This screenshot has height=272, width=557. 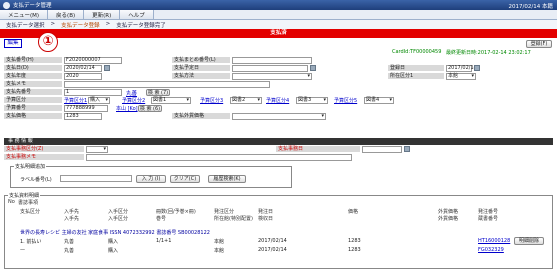 What do you see at coordinates (75, 100) in the screenshot?
I see `budget1-label: 予算区分1` at bounding box center [75, 100].